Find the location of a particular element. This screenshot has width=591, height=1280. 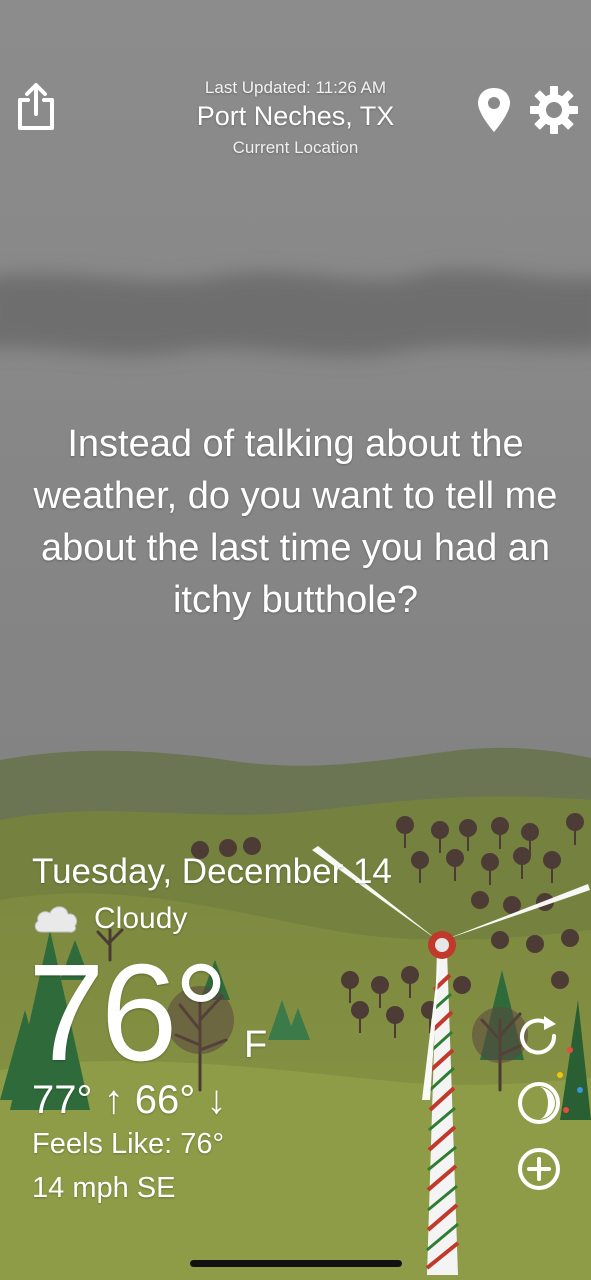

current-temperature: 76° is located at coordinates (128, 1013).